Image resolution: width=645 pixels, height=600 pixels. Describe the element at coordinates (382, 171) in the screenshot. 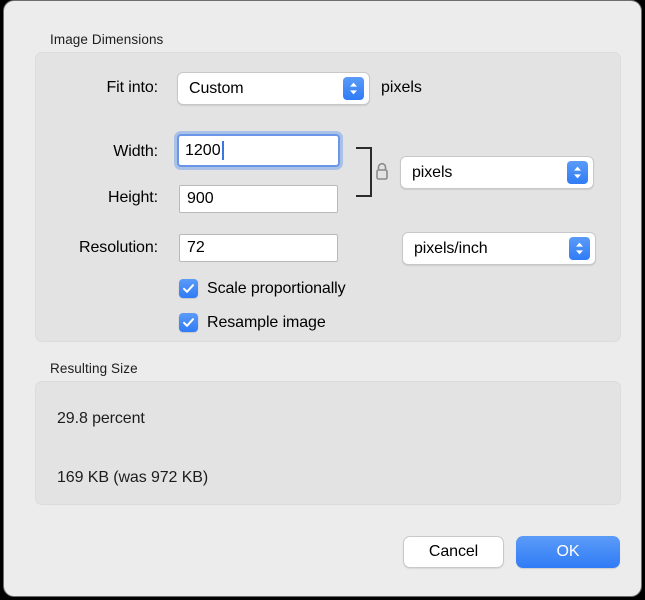

I see `lock-closed-icon` at that location.